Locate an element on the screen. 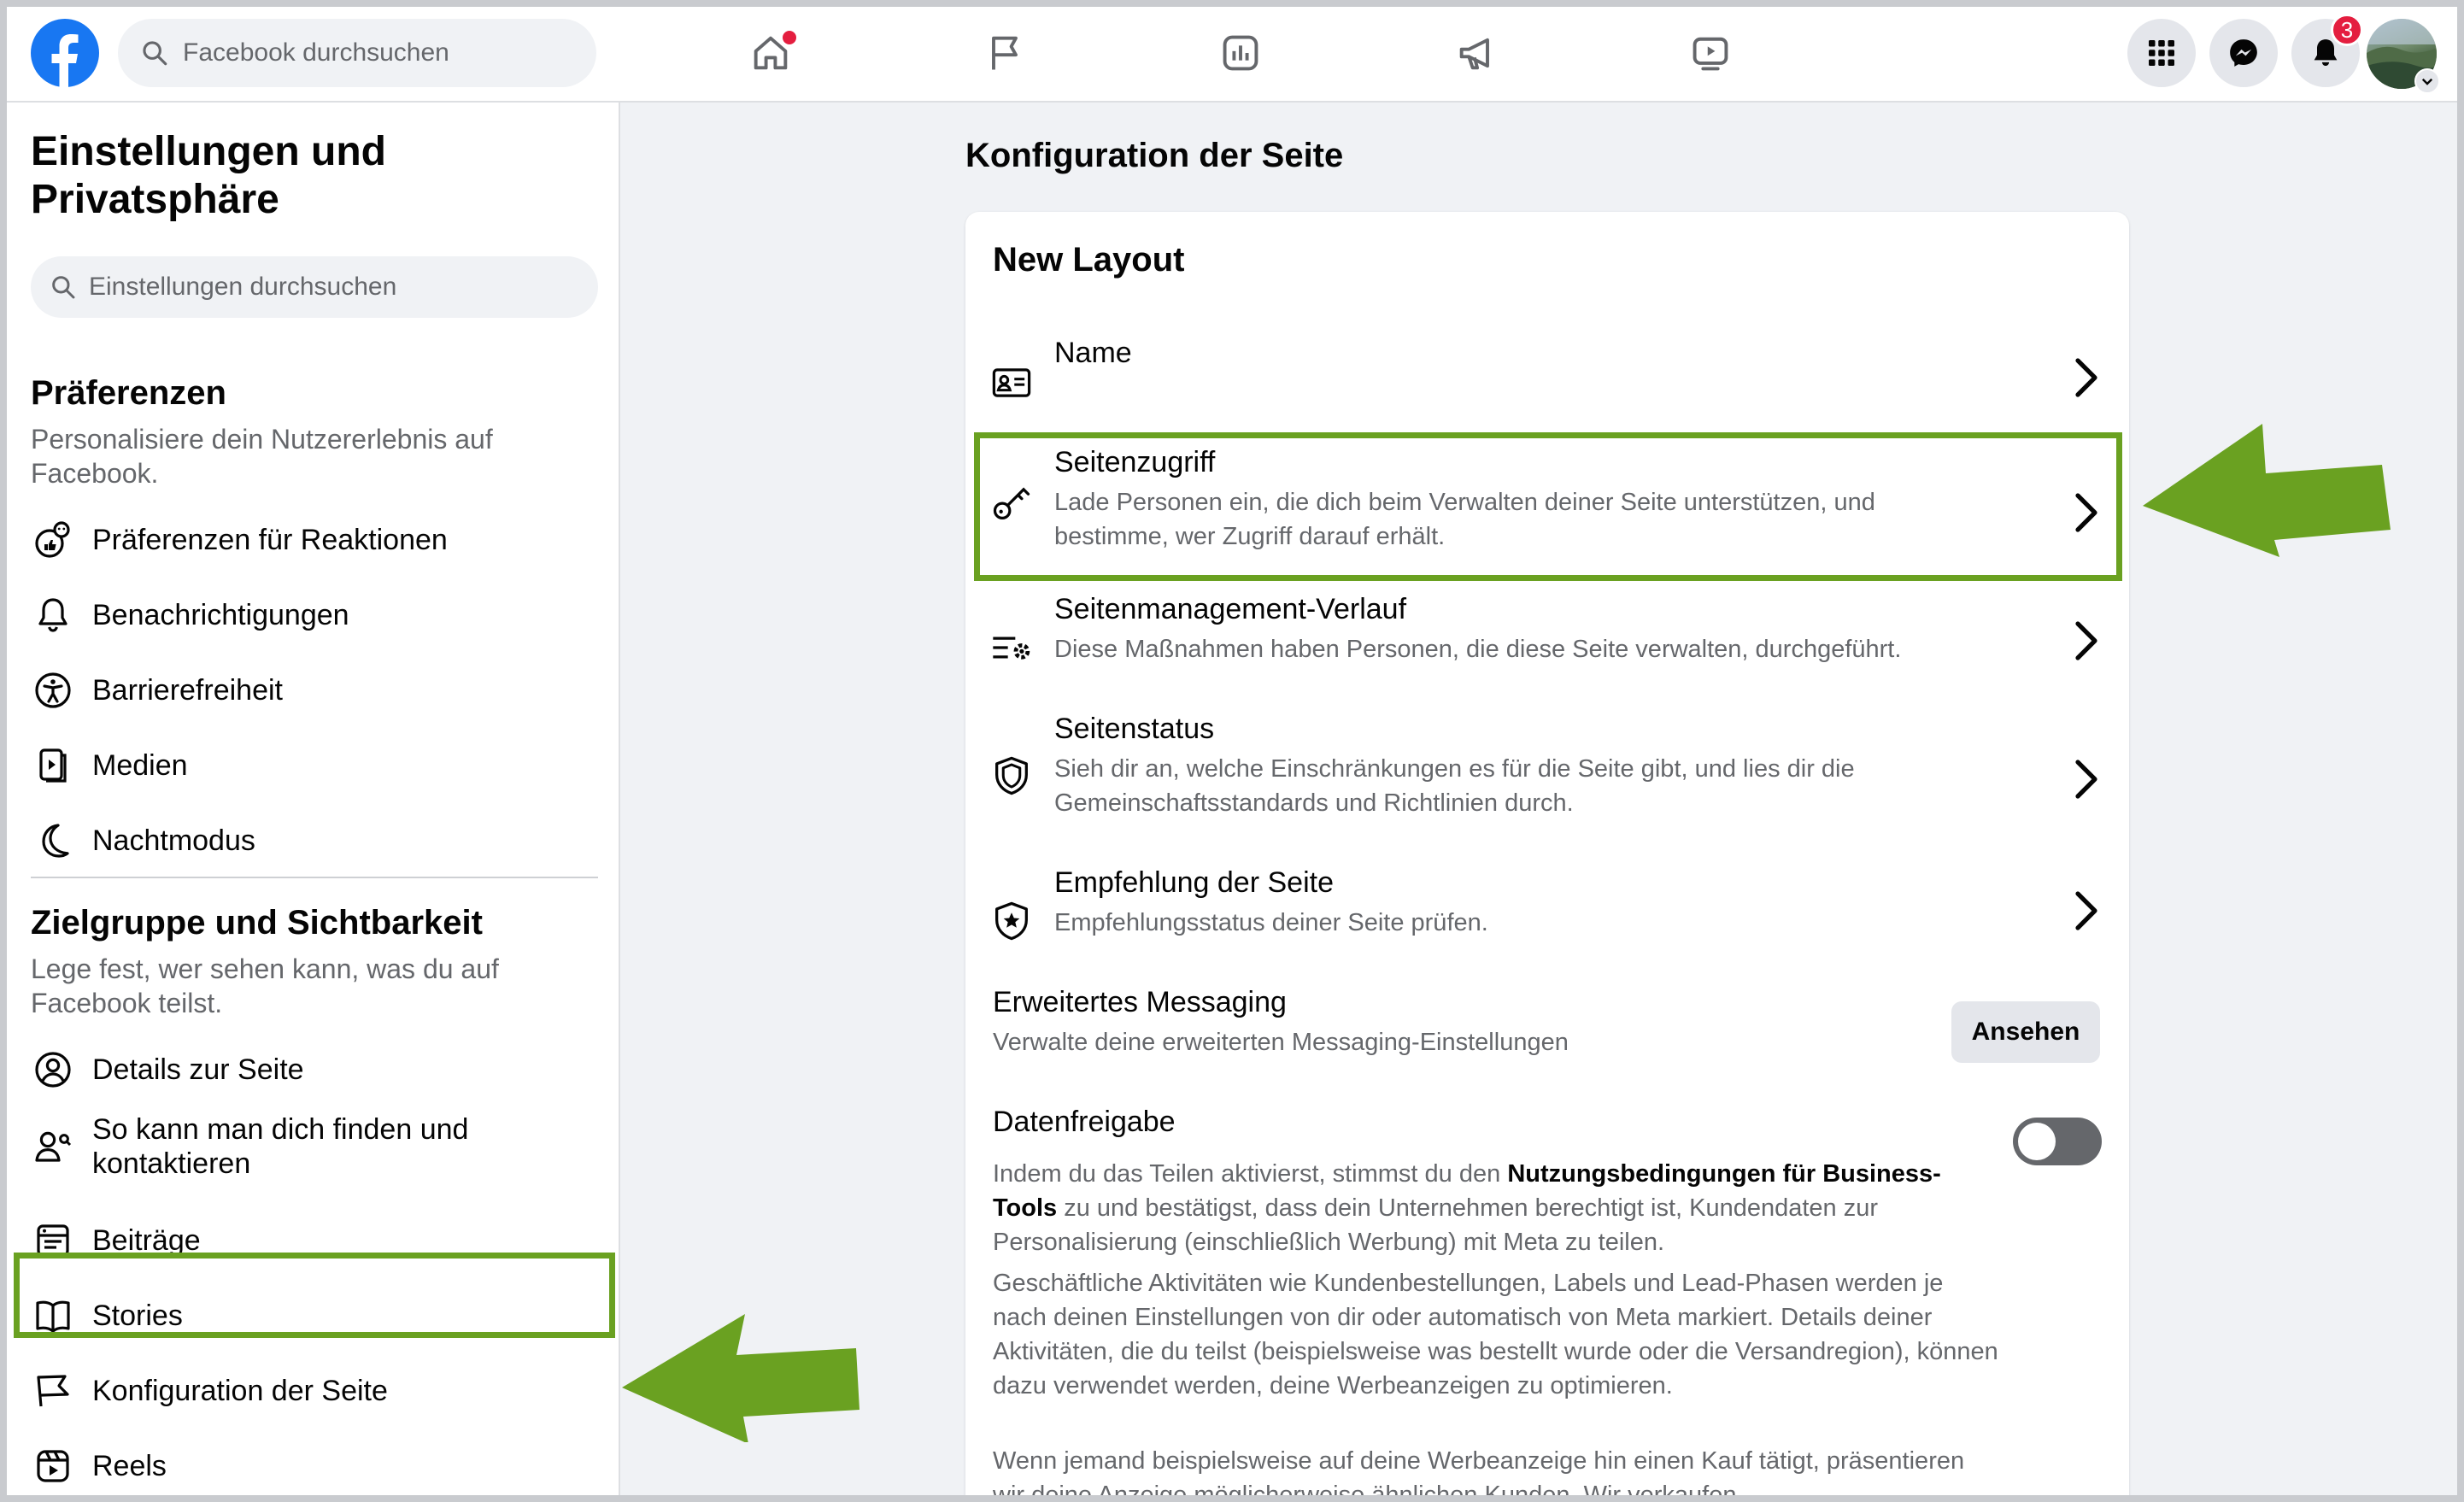 This screenshot has width=2464, height=1502. sidebar-item-label: Details zur Seite is located at coordinates (198, 1069).